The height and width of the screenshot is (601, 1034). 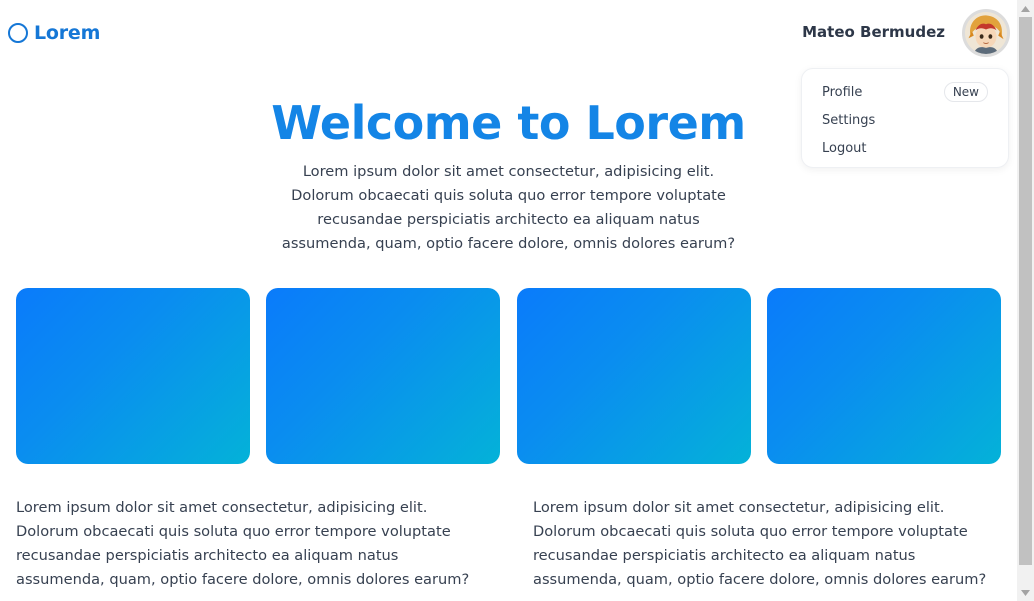 I want to click on scroll-up-arrow-icon, so click(x=1025, y=8).